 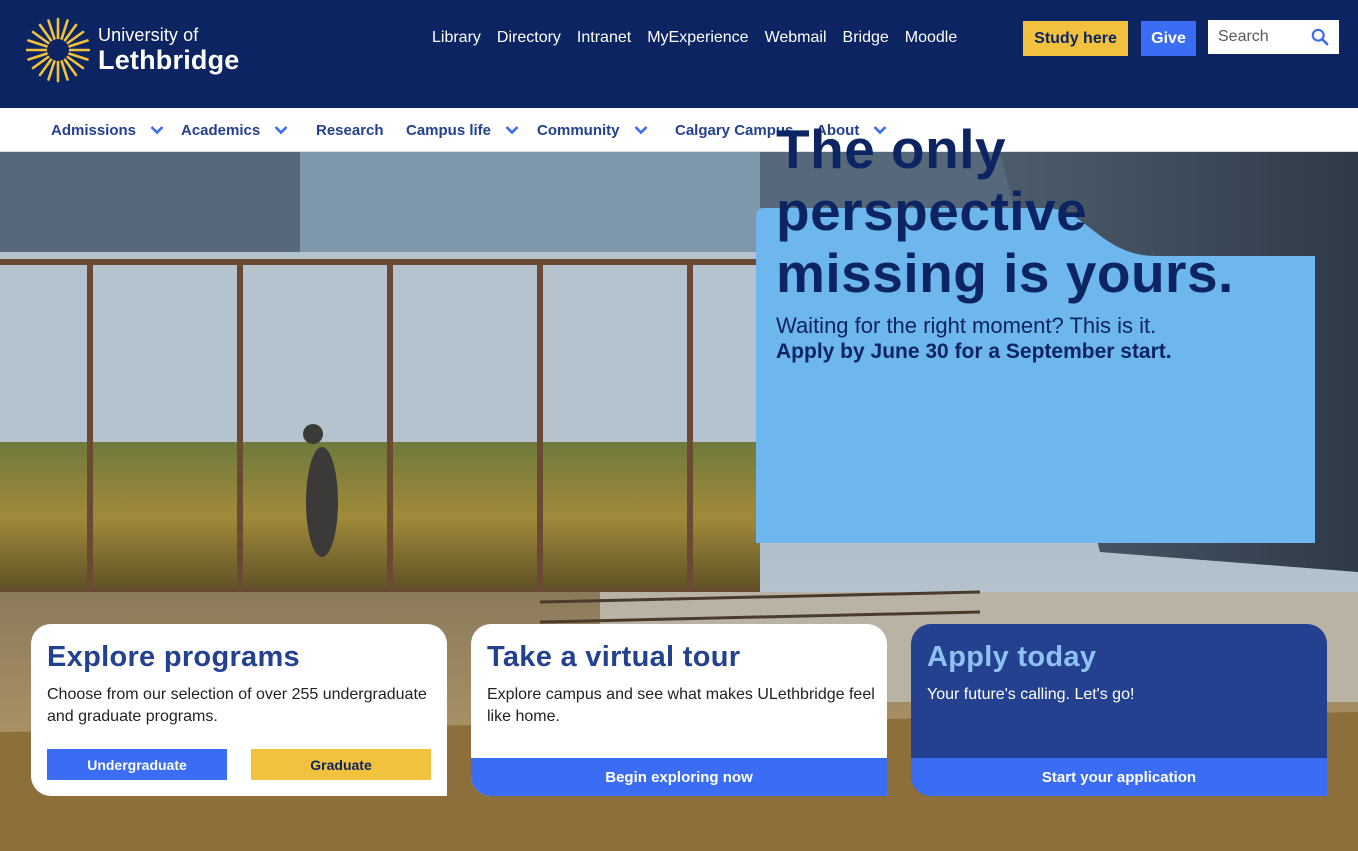 I want to click on util-link-intranet: Intranet, so click(x=604, y=39).